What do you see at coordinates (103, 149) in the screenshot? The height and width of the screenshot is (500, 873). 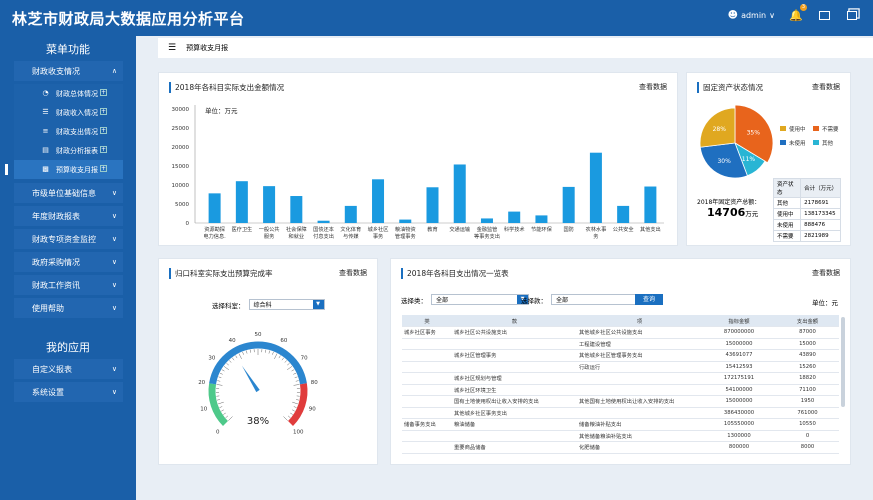 I see `plus-icon: +` at bounding box center [103, 149].